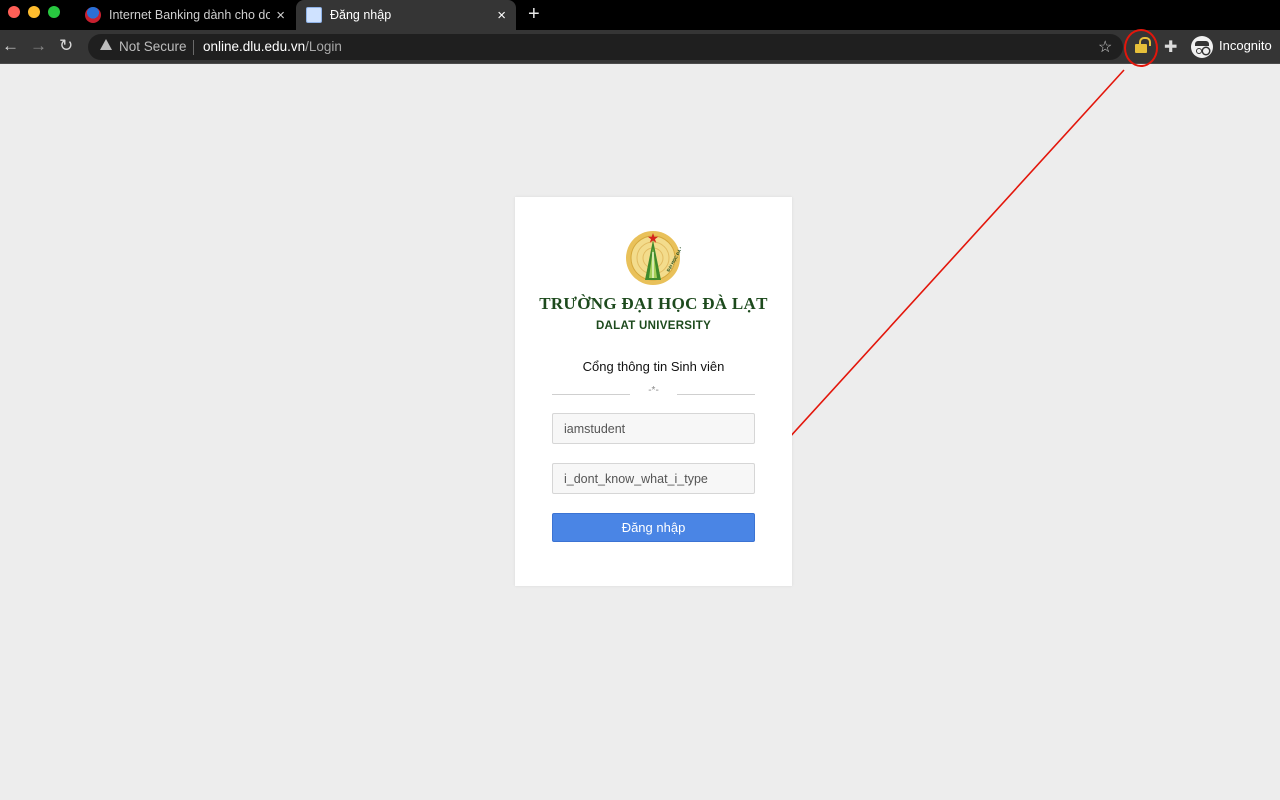  I want to click on forward-icon: →, so click(38, 46).